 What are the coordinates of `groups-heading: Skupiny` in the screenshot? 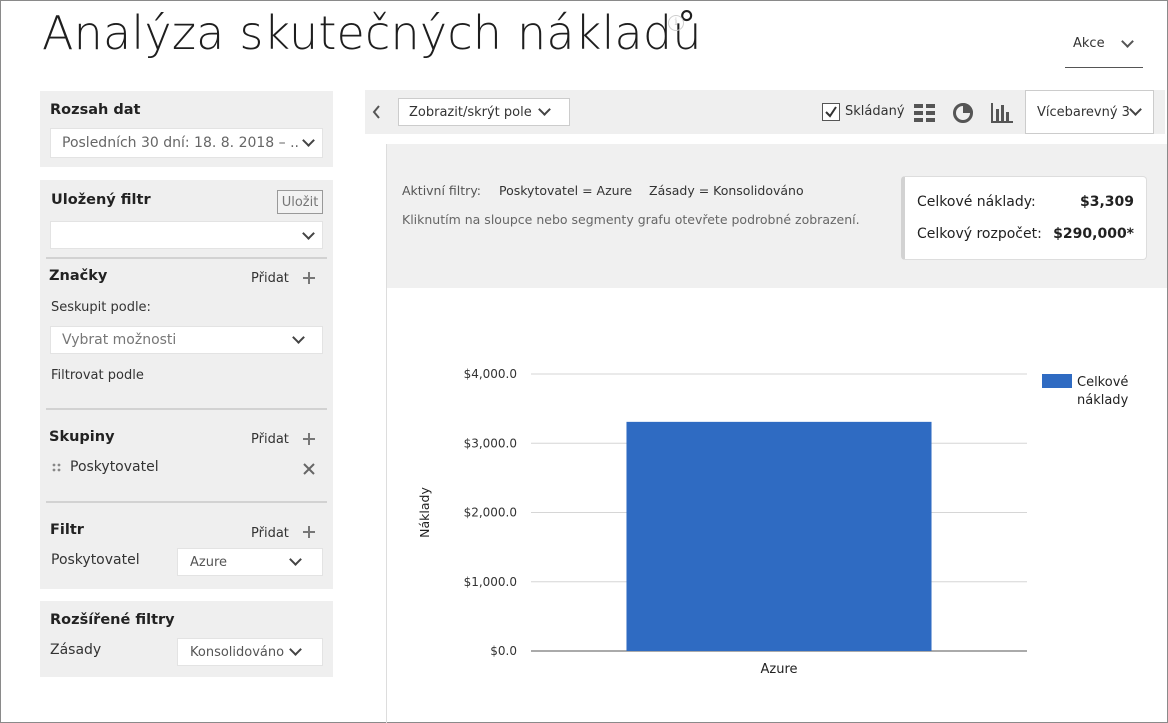 It's located at (82, 437).